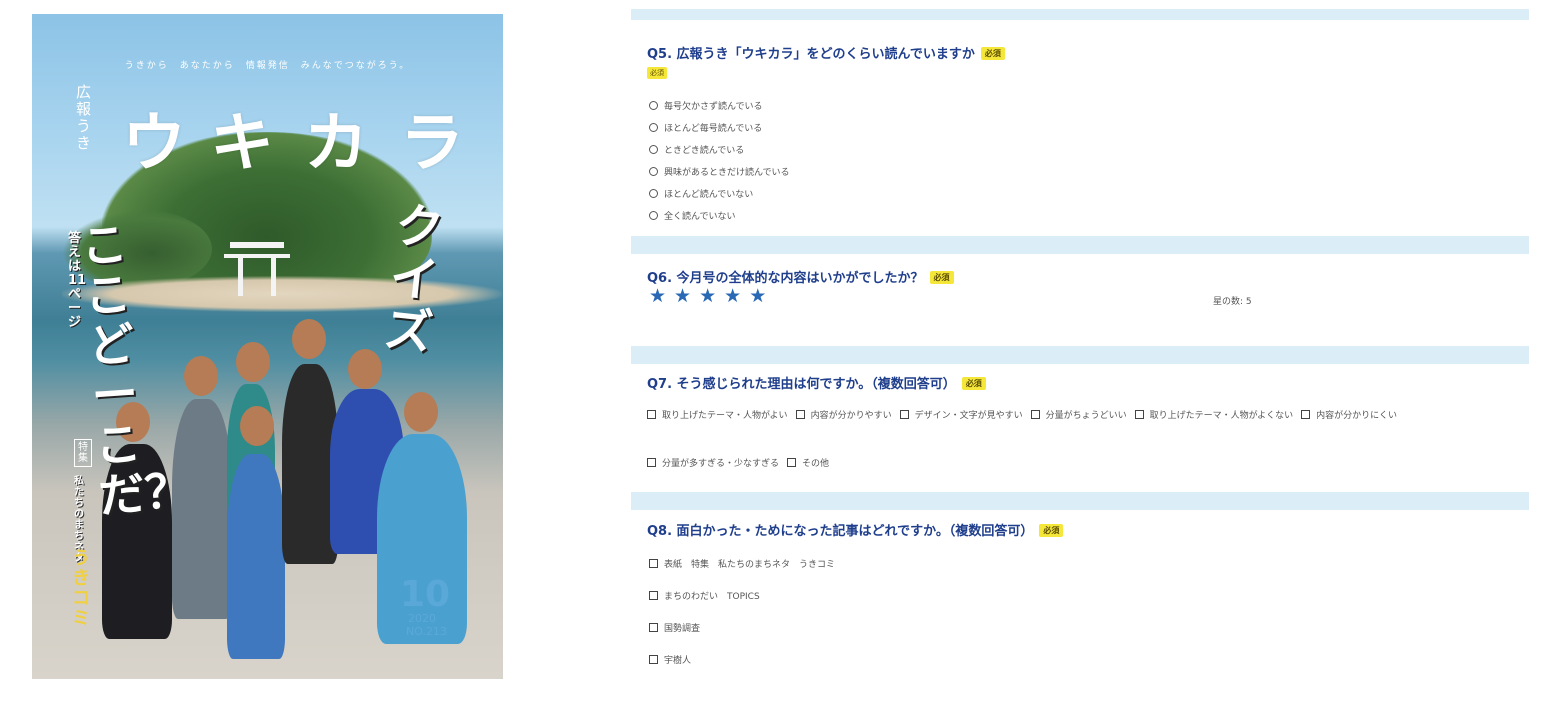  Describe the element at coordinates (700, 216) in the screenshot. I see `radio-label: 全く読んでいない` at that location.